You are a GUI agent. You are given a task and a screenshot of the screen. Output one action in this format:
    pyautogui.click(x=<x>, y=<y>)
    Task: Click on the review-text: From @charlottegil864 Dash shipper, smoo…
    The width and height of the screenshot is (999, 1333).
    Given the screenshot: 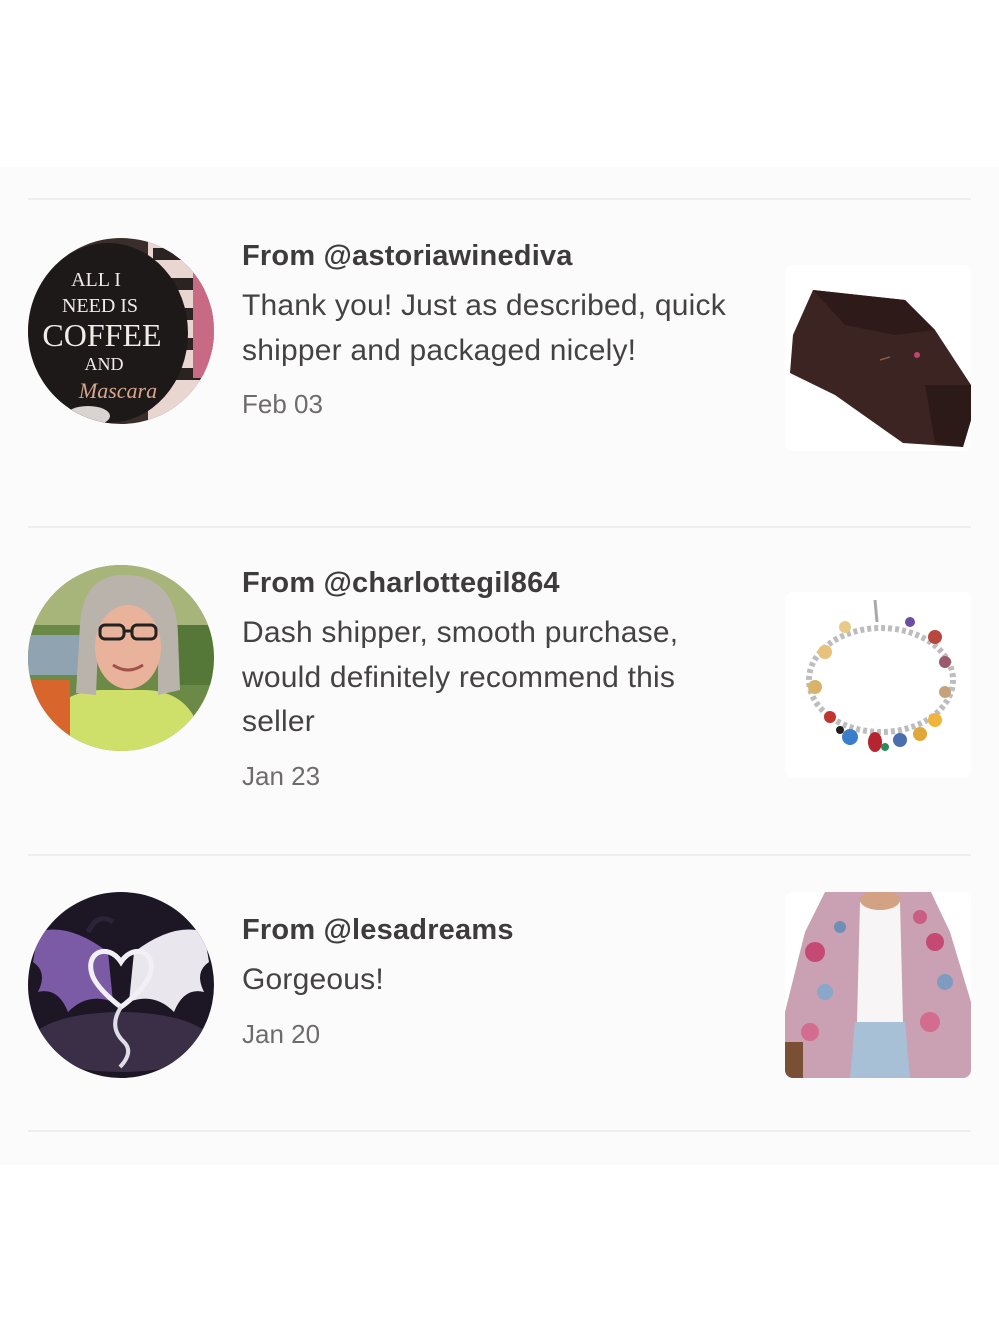 What is the action you would take?
    pyautogui.click(x=492, y=679)
    